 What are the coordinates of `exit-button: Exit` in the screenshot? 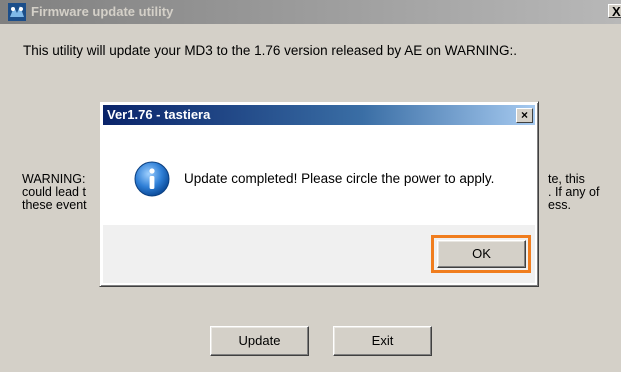 It's located at (382, 341).